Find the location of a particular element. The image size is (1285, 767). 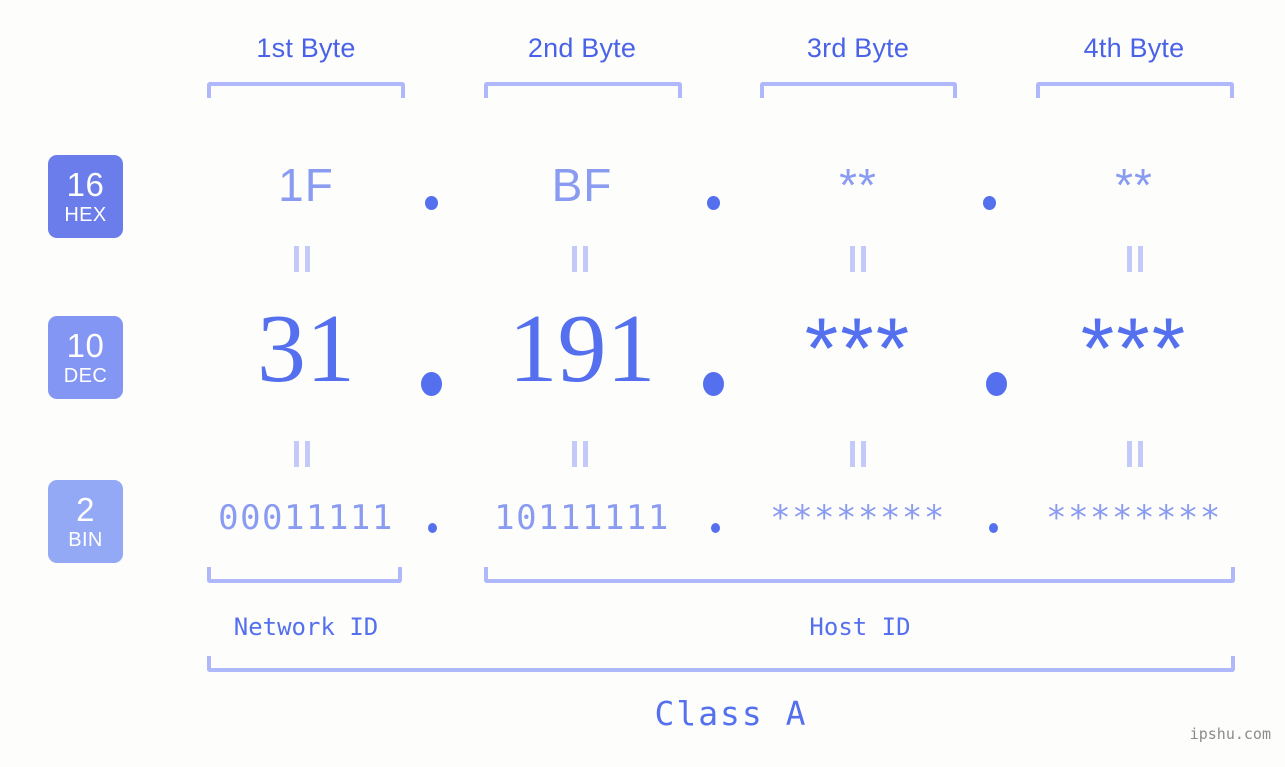

dec-octet-2: 191 is located at coordinates (582, 349).